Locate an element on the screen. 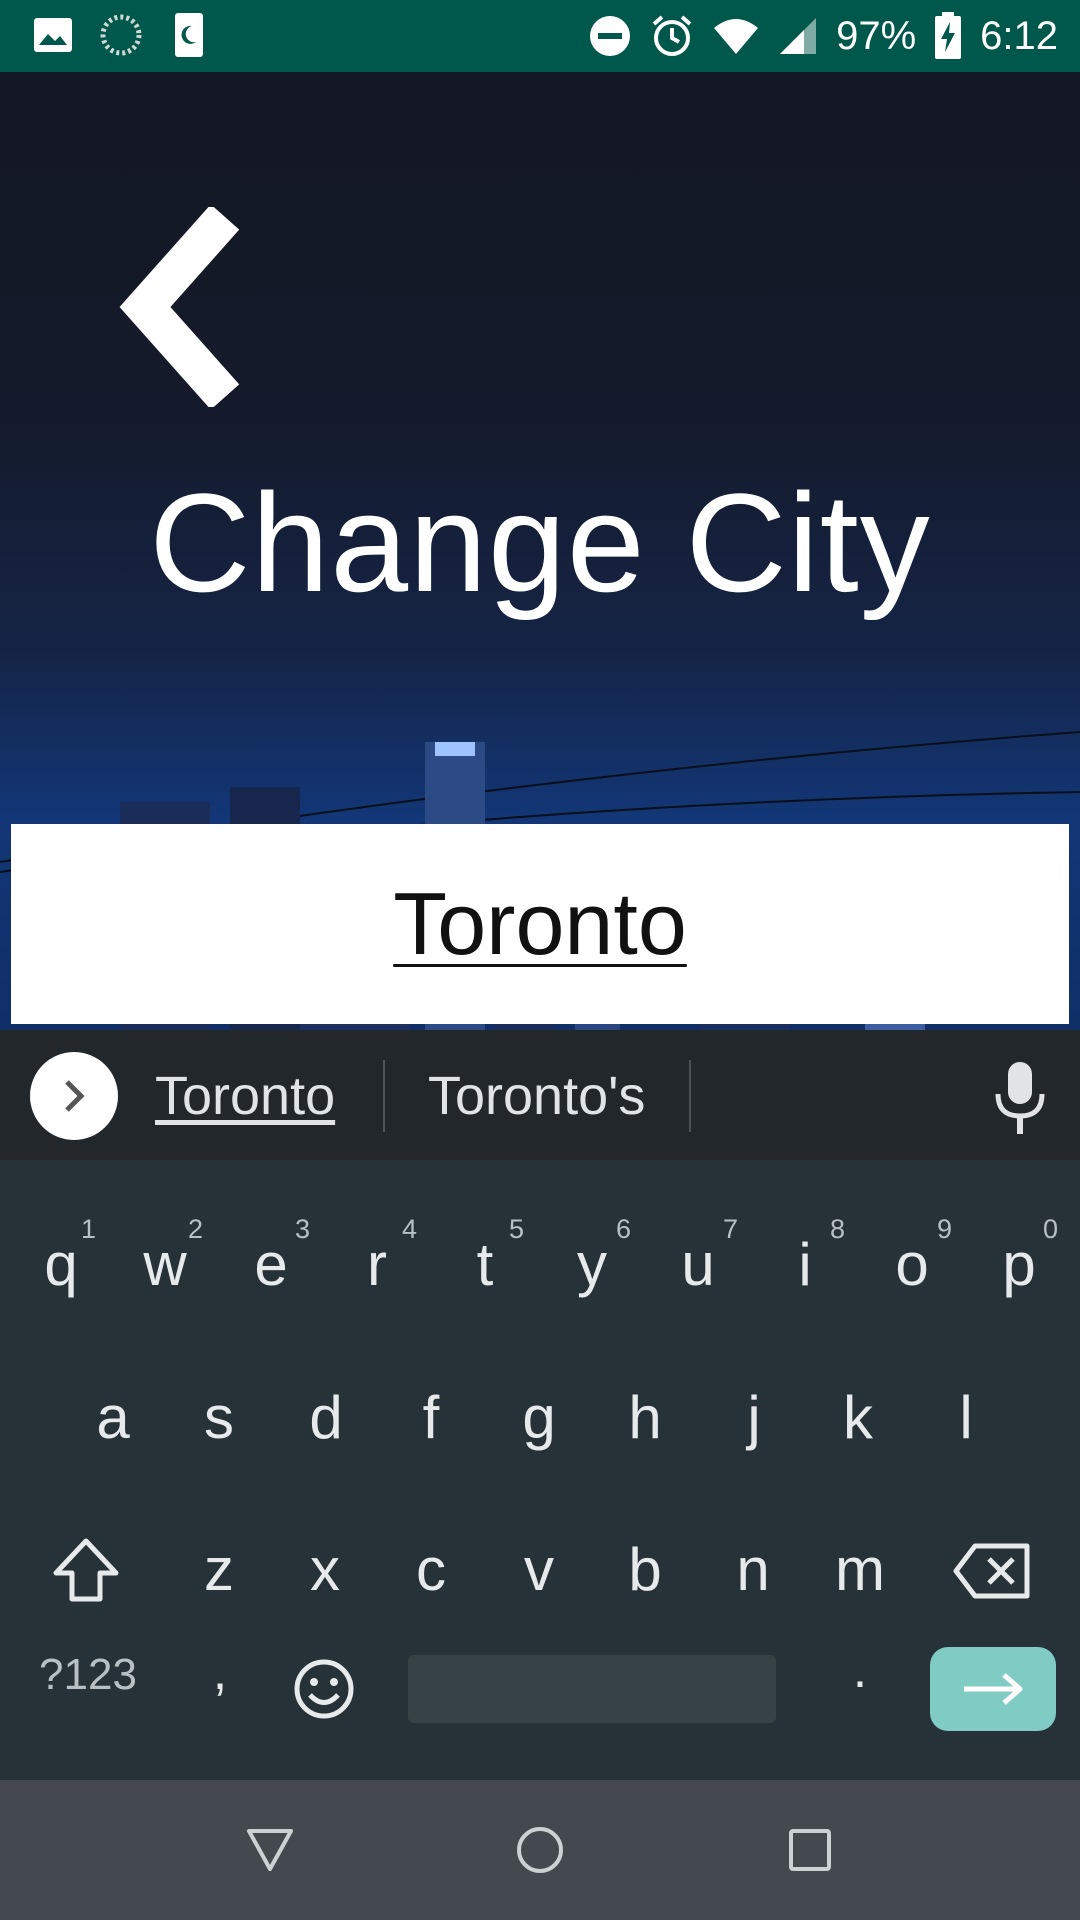 The width and height of the screenshot is (1080, 1920). key-k: k is located at coordinates (858, 1417).